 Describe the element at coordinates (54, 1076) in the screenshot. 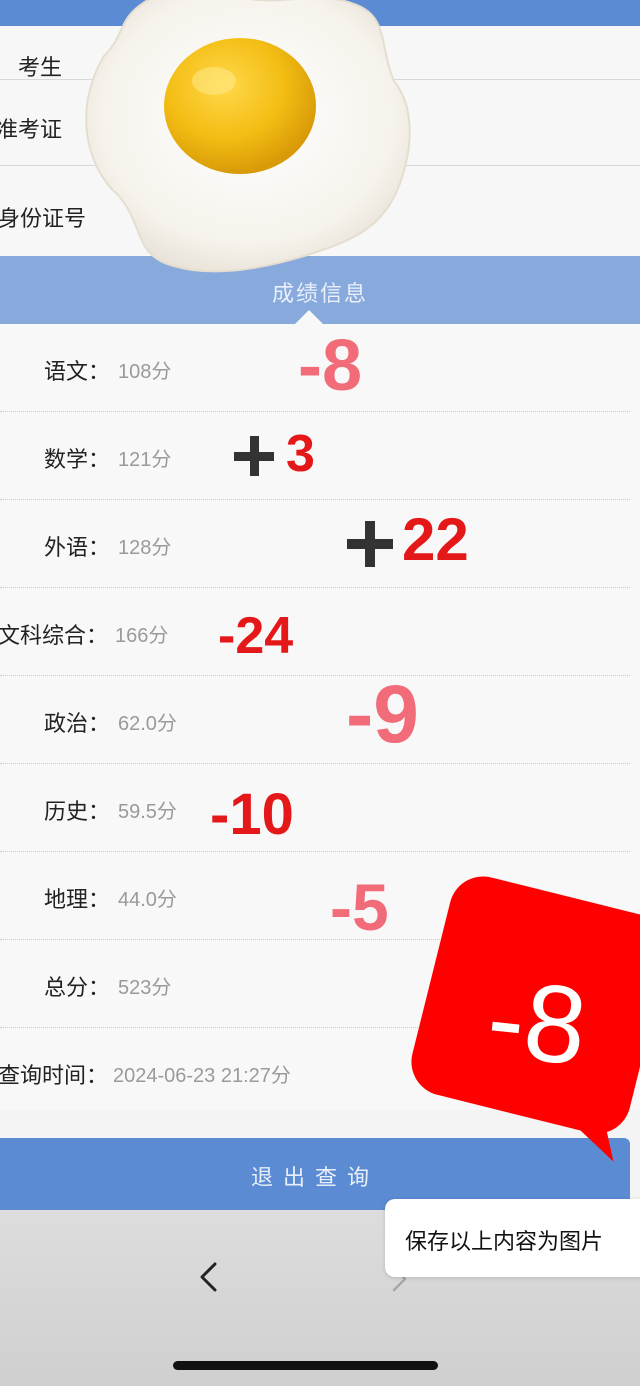

I see `score-label: 查询时间：` at that location.